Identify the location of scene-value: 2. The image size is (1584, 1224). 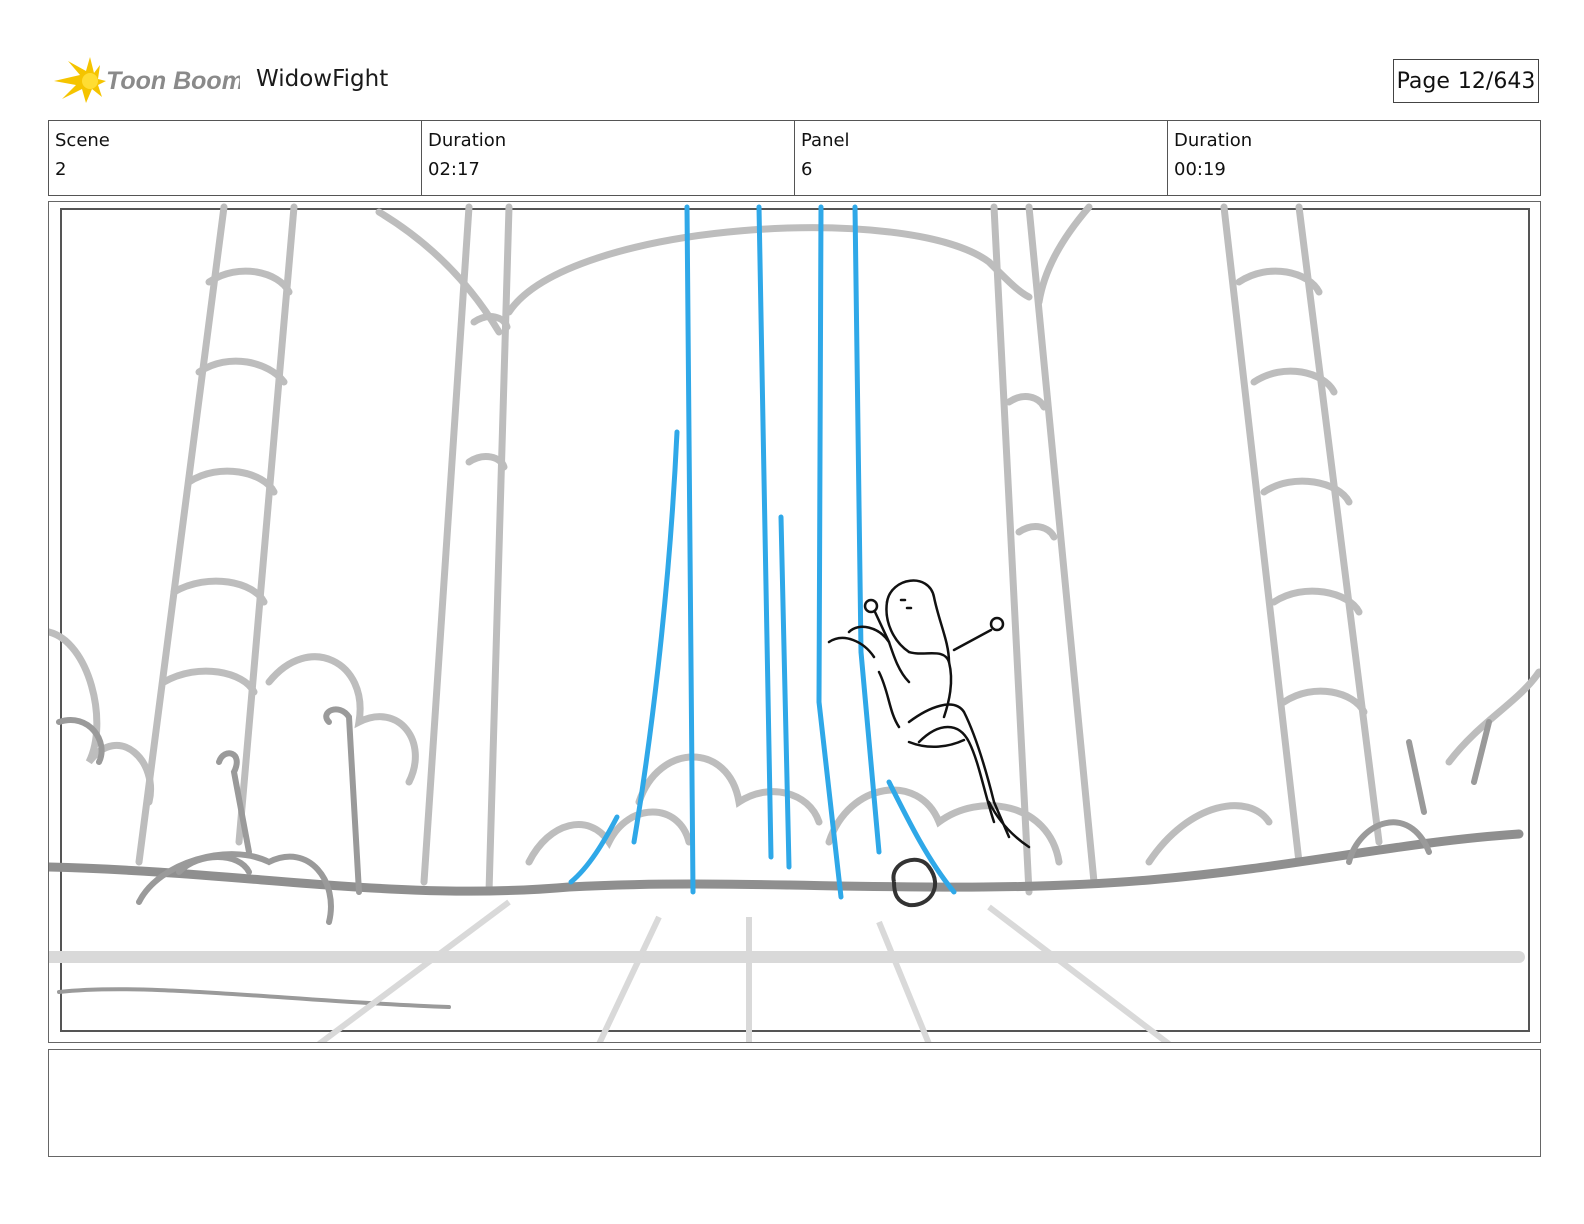
(61, 169).